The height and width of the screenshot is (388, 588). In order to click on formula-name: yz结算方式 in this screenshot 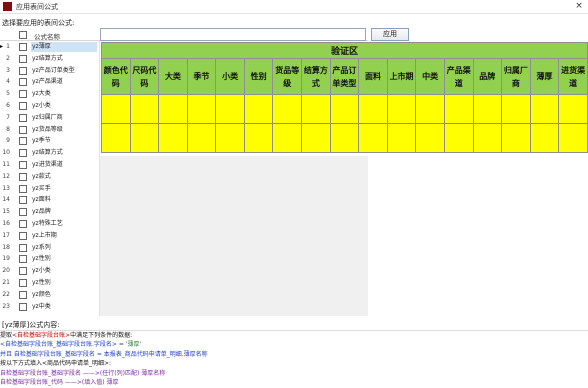, I will do `click(47, 153)`.